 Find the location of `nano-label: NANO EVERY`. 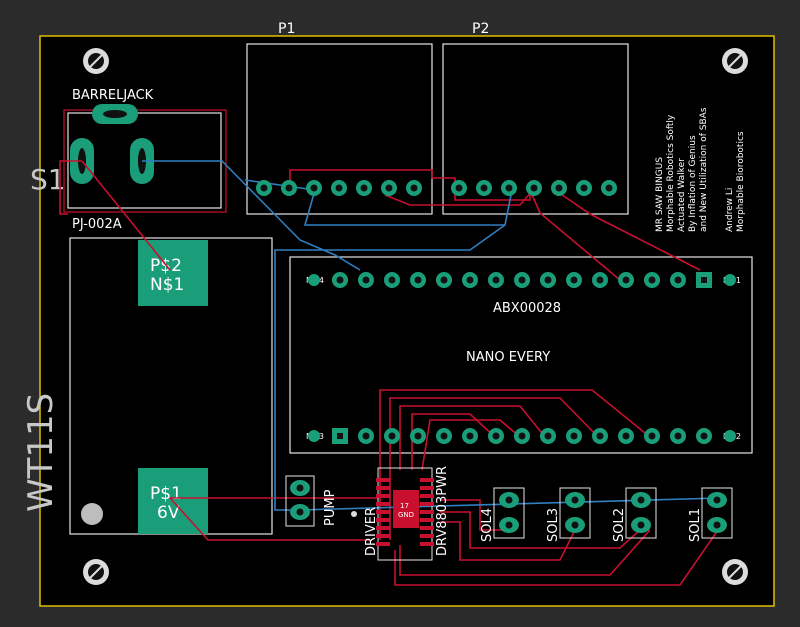

nano-label: NANO EVERY is located at coordinates (508, 357).